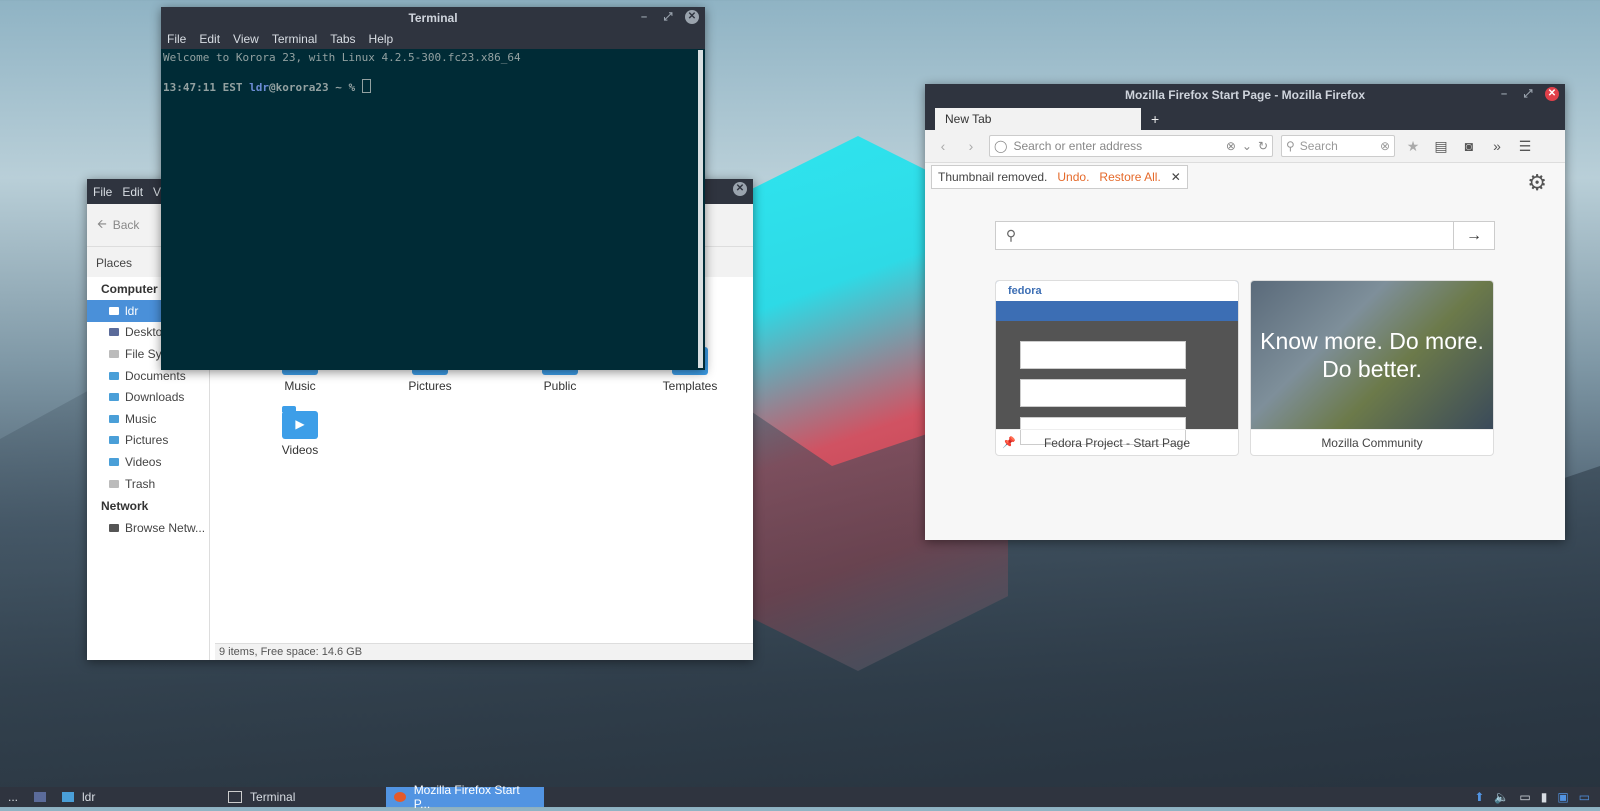 Image resolution: width=1600 pixels, height=811 pixels. What do you see at coordinates (1385, 146) in the screenshot?
I see `clear-search-icon: ⊗` at bounding box center [1385, 146].